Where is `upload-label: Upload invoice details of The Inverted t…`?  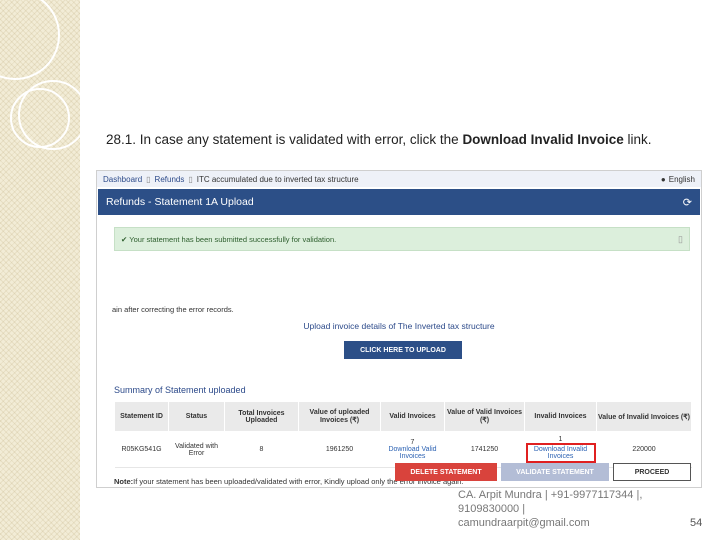
upload-label: Upload invoice details of The Inverted t… is located at coordinates (399, 326).